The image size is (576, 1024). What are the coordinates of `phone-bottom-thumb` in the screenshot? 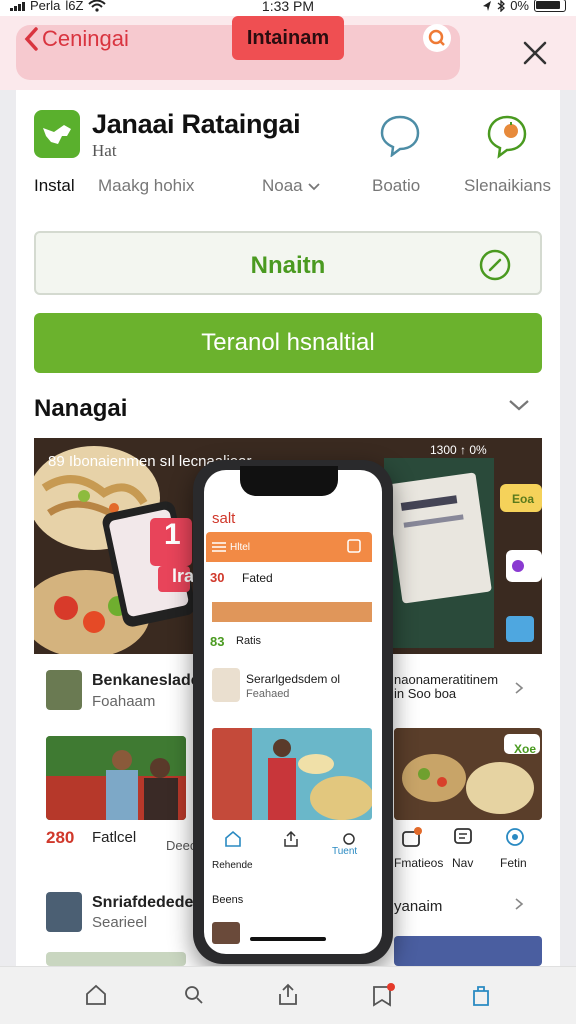 It's located at (226, 933).